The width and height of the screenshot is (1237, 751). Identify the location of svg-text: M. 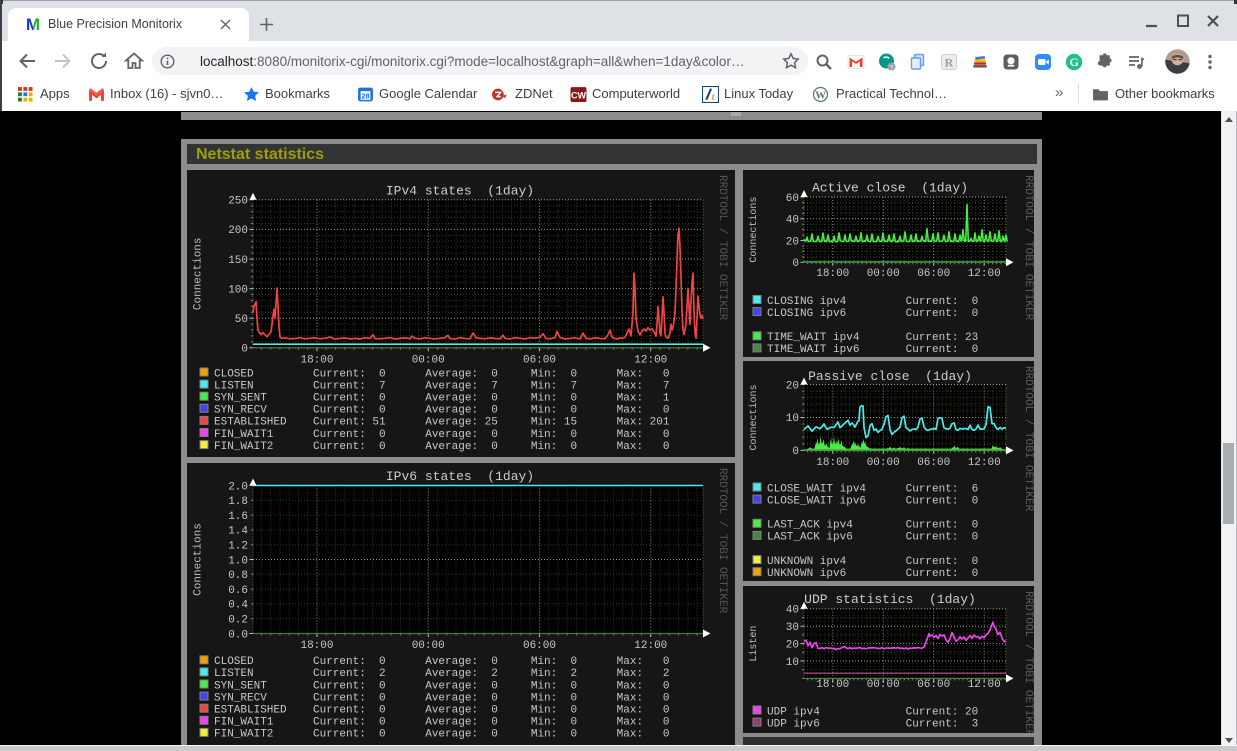
(33, 24).